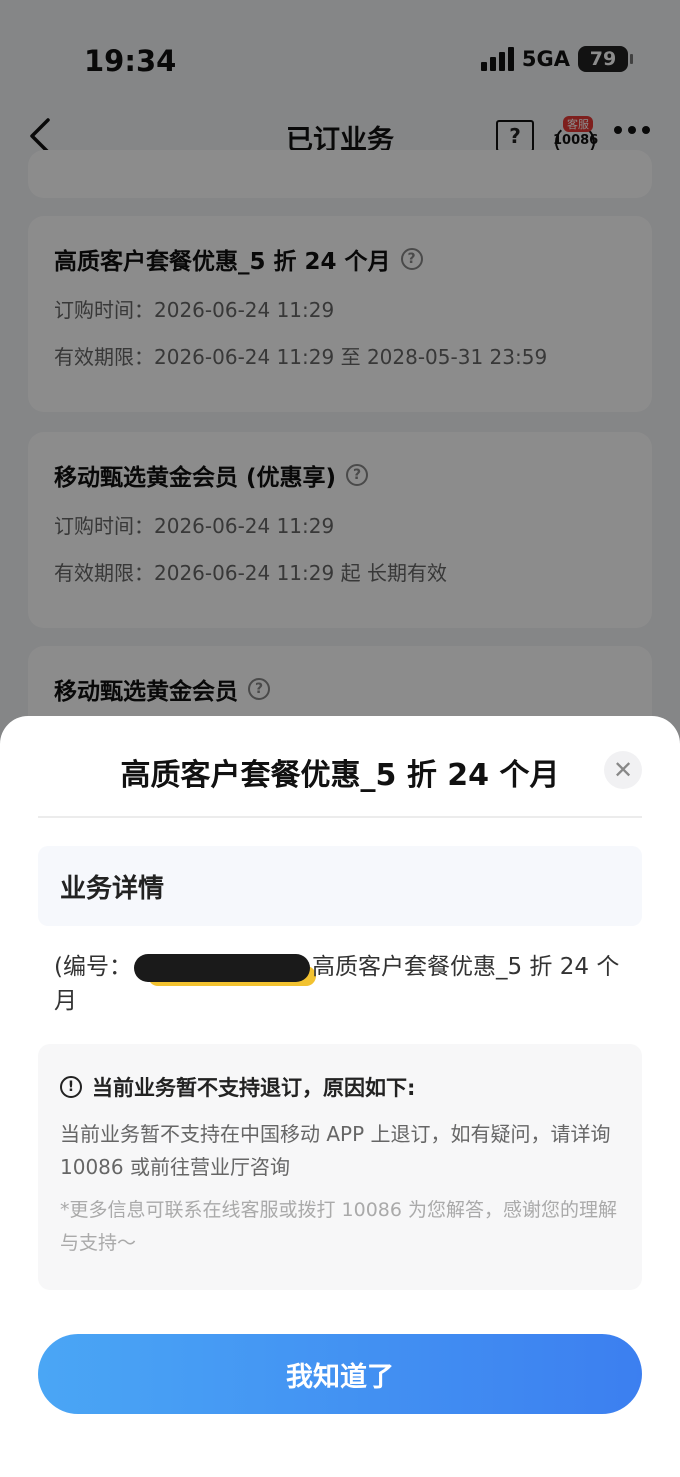  I want to click on confirm-button: 我知道了, so click(340, 1374).